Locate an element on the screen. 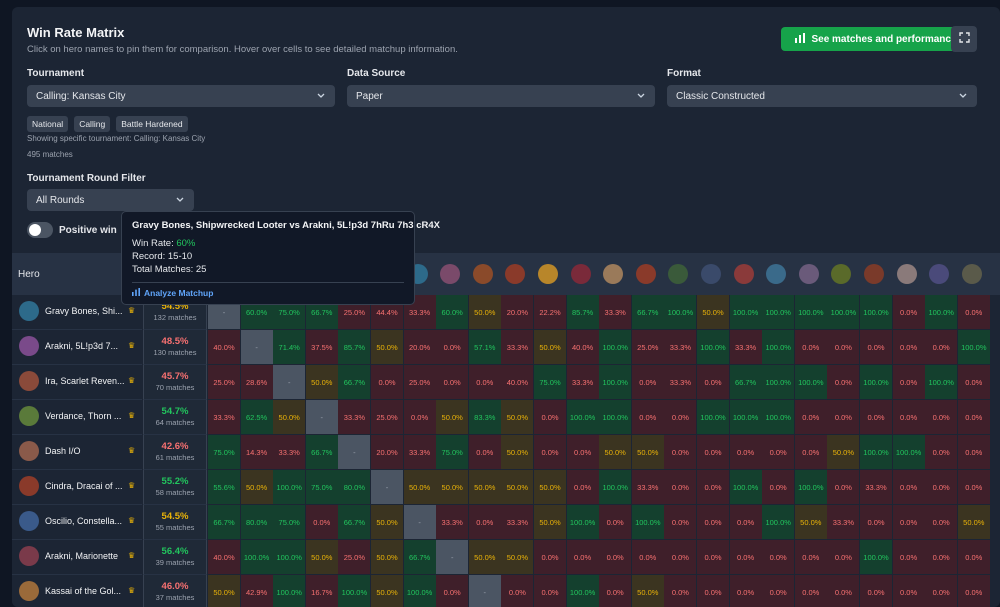 The height and width of the screenshot is (607, 1000). matchup-cell: 60.0% is located at coordinates (452, 312).